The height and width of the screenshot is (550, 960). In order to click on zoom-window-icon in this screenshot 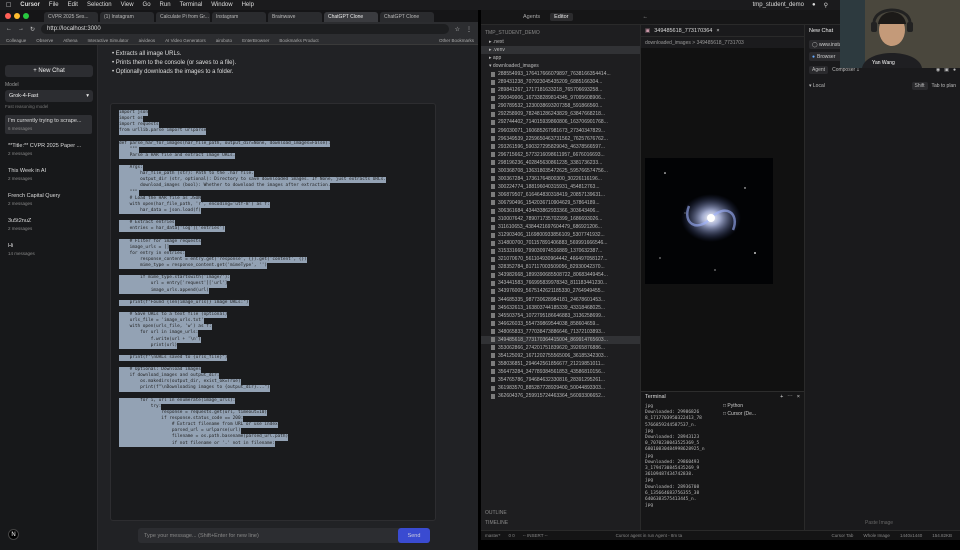, I will do `click(26, 16)`.